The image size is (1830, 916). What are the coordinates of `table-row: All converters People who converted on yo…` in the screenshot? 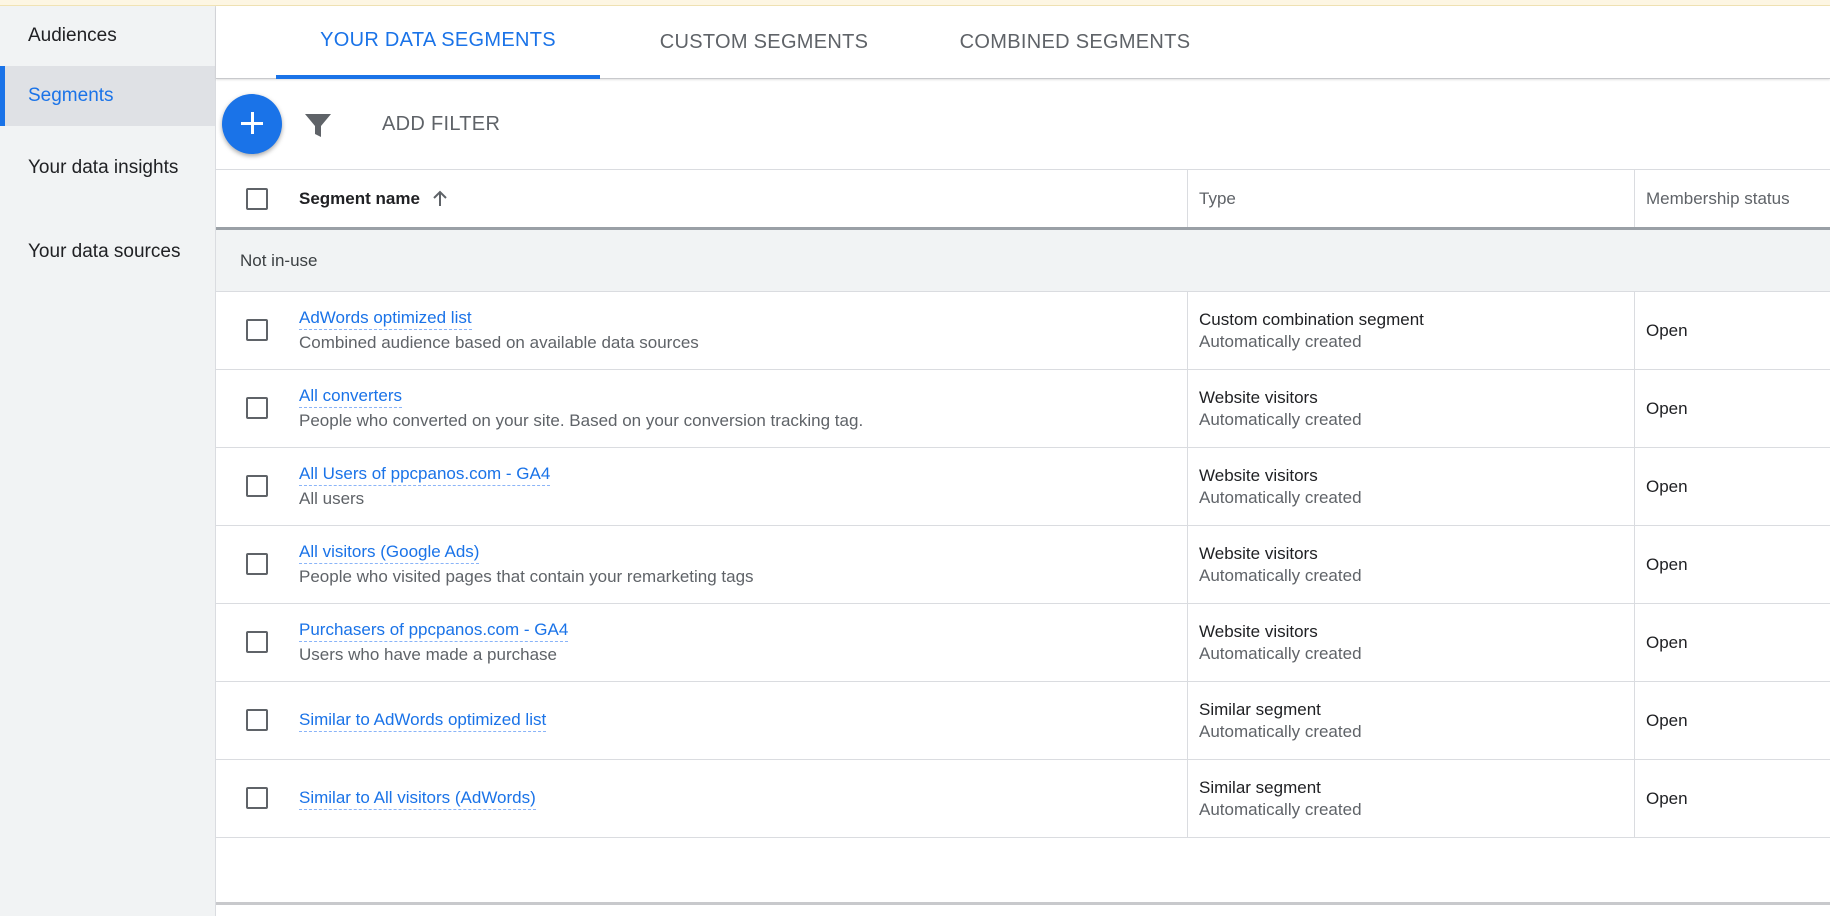 It's located at (1023, 409).